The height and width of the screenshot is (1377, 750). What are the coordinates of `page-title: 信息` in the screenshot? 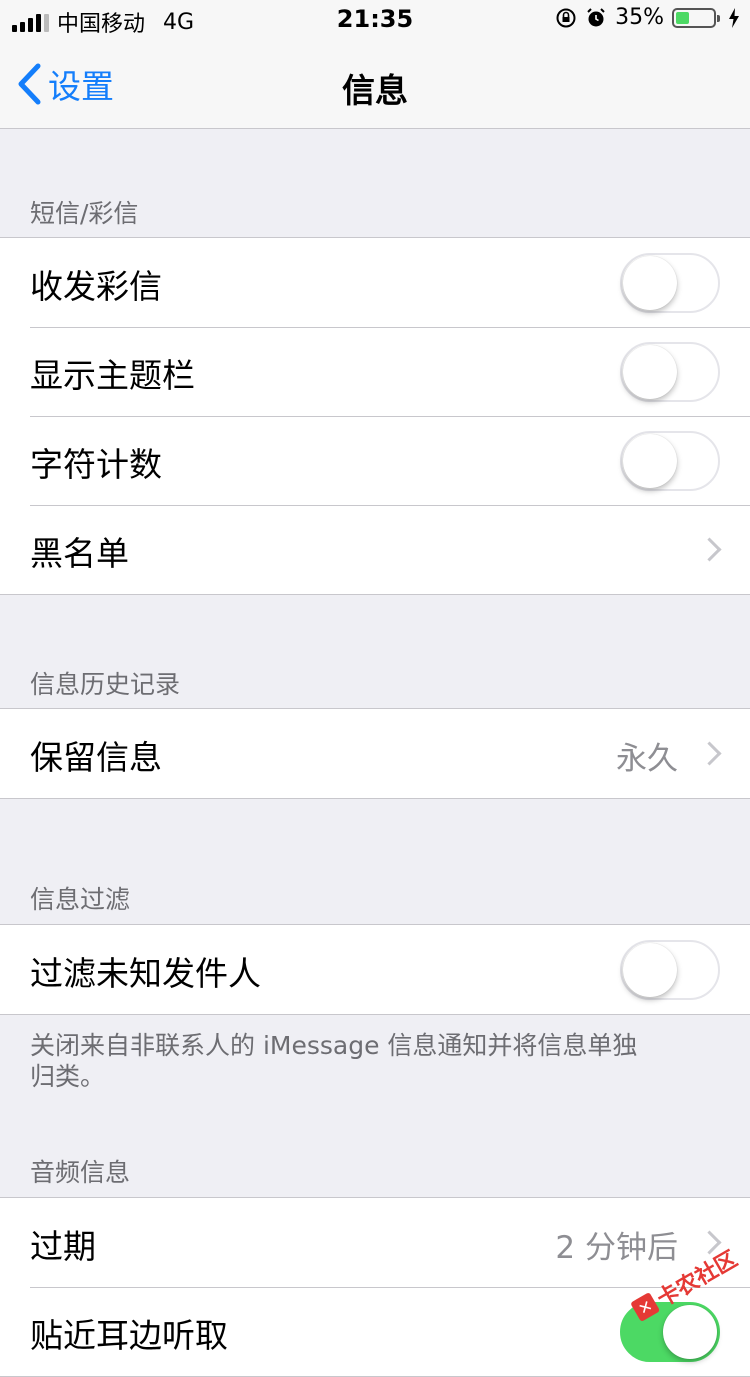 It's located at (375, 90).